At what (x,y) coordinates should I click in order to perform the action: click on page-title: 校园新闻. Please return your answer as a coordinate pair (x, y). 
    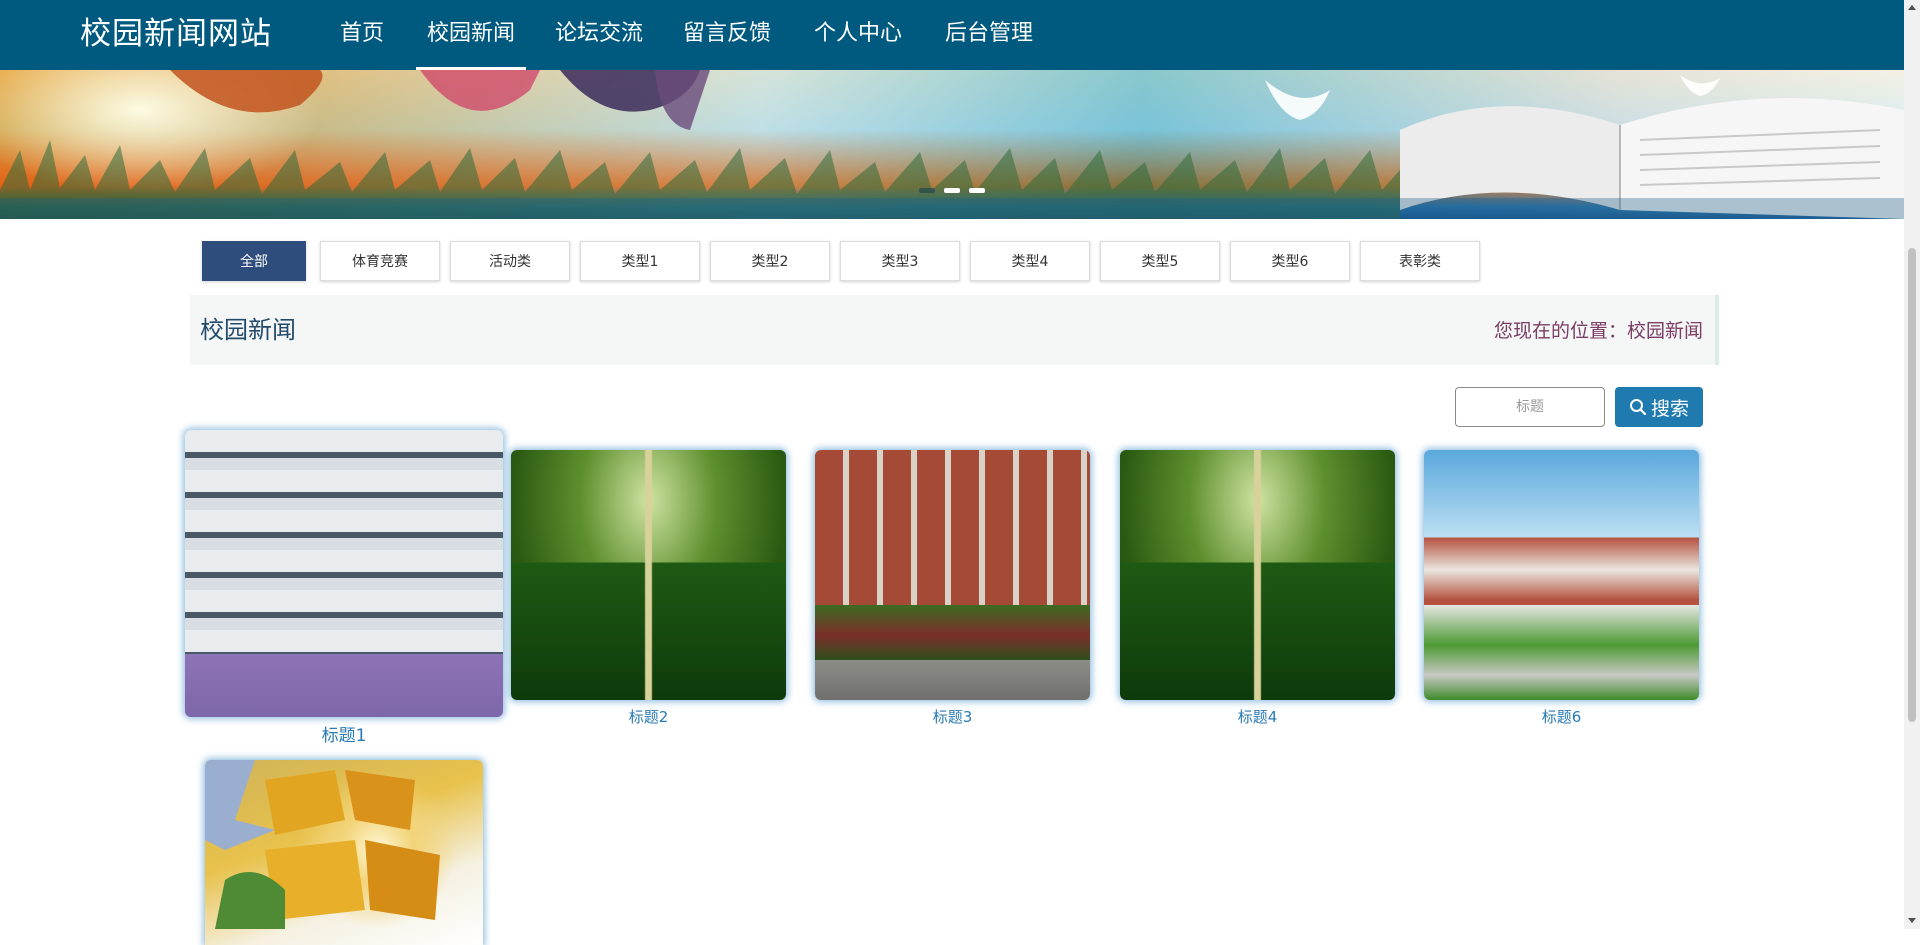
    Looking at the image, I should click on (248, 330).